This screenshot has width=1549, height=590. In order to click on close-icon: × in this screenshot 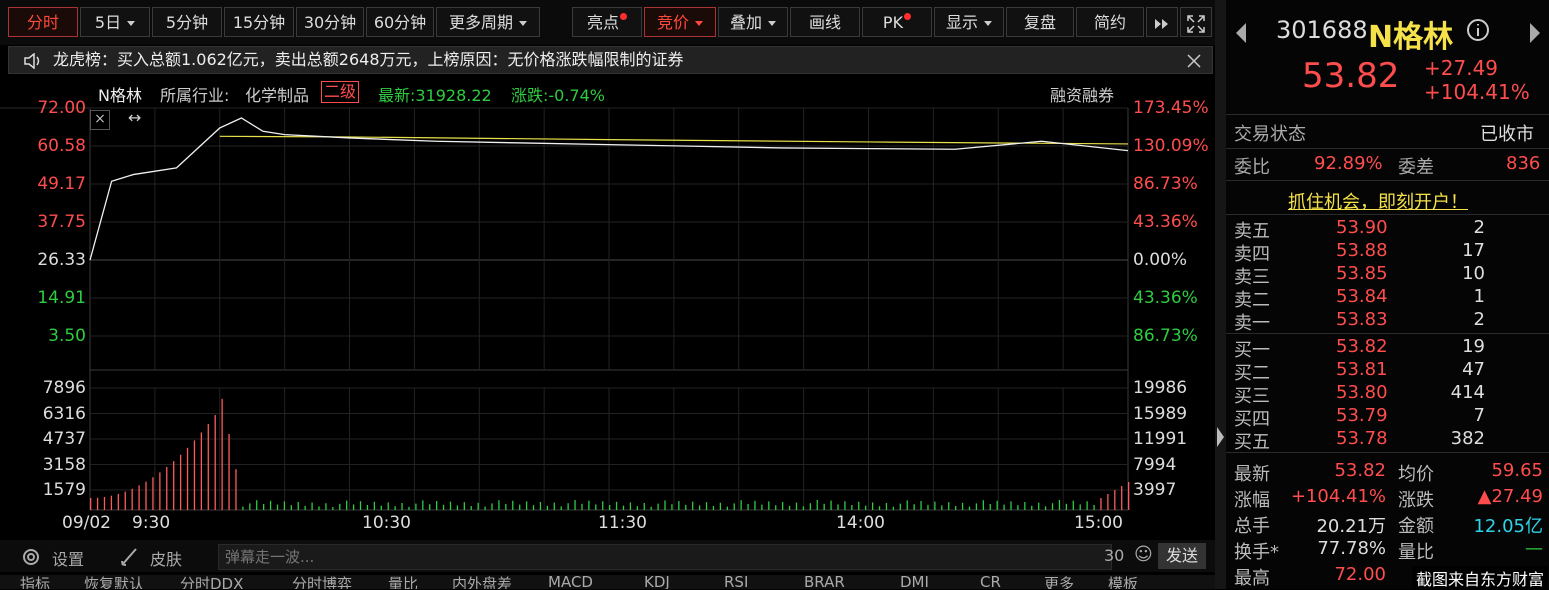, I will do `click(100, 120)`.